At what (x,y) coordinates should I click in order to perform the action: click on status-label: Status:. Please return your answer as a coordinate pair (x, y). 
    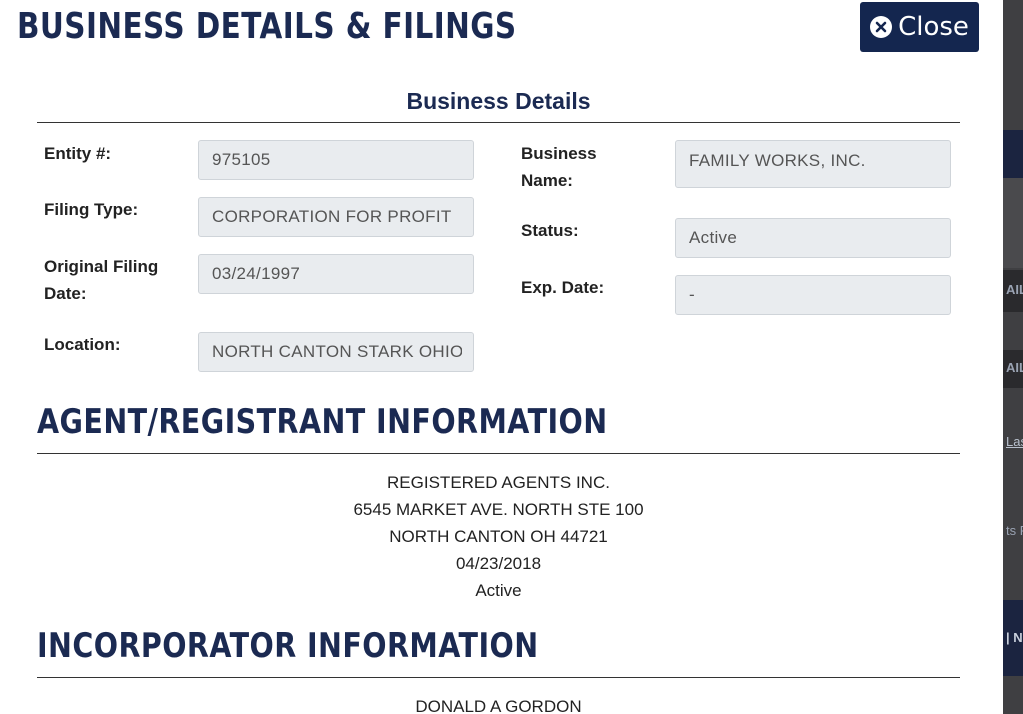
    Looking at the image, I should click on (550, 230).